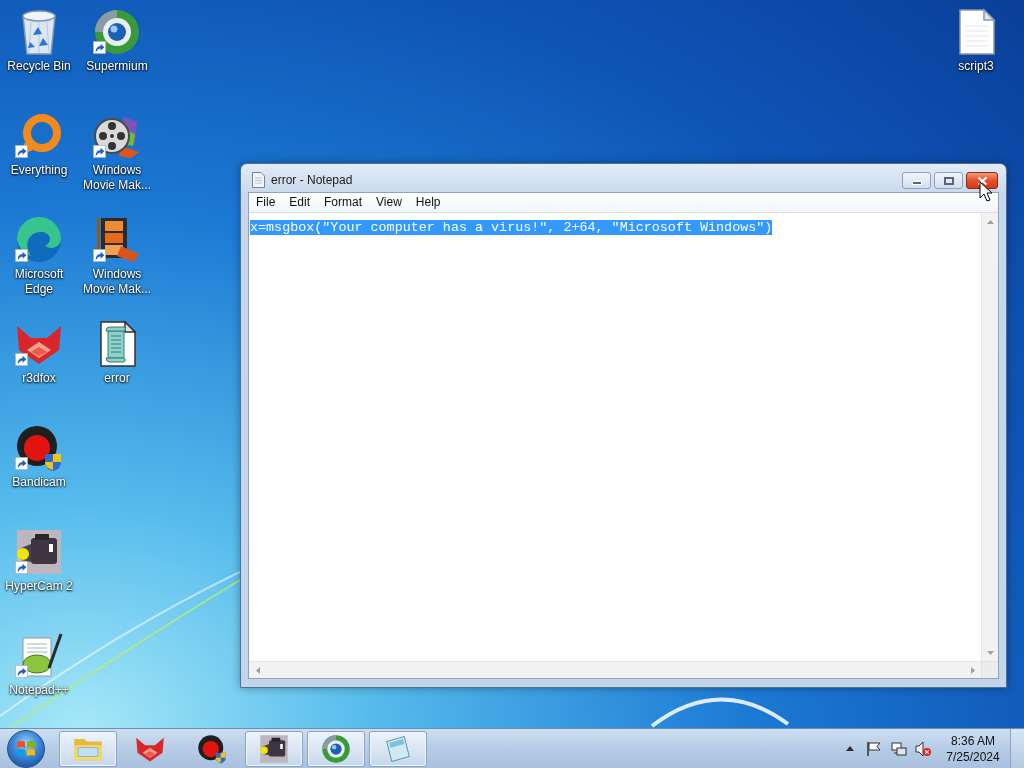 This screenshot has height=768, width=1024. Describe the element at coordinates (511, 227) in the screenshot. I see `editor-text: x=msgbox("Your computer has a virus!", 2+64, "Microsoft Windows")` at that location.